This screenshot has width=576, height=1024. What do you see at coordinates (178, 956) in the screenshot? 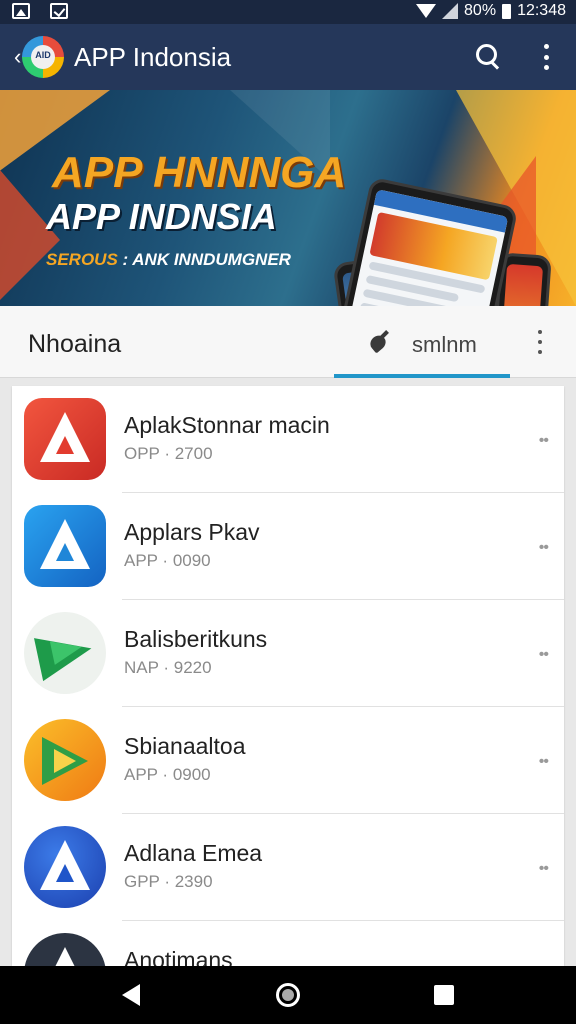
I see `app-title: Anotimans` at bounding box center [178, 956].